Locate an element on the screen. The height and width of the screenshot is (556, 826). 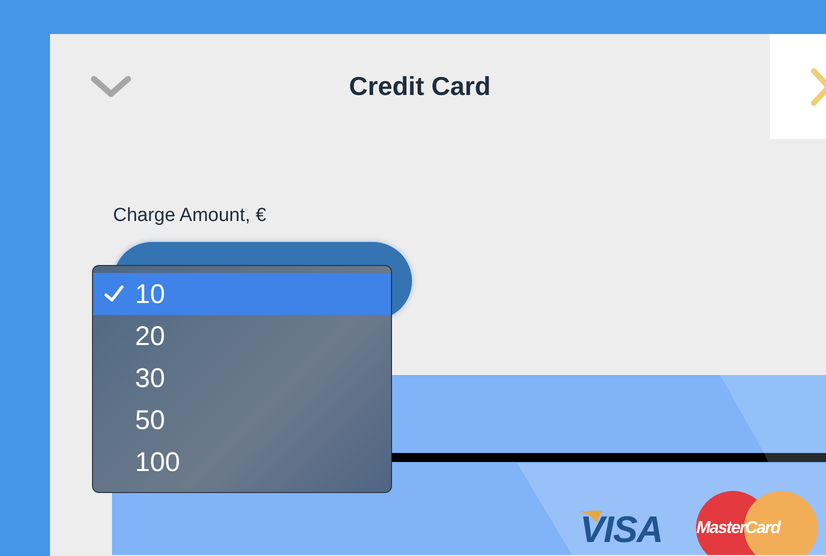
menu-item: 20 is located at coordinates (242, 336).